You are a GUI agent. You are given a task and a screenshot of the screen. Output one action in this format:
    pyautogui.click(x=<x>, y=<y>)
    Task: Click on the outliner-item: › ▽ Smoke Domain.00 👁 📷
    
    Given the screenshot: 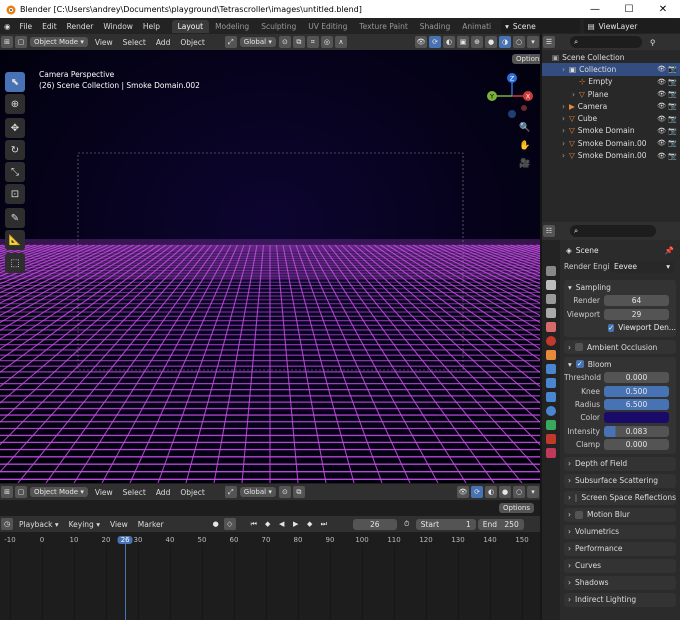 What is the action you would take?
    pyautogui.click(x=611, y=155)
    